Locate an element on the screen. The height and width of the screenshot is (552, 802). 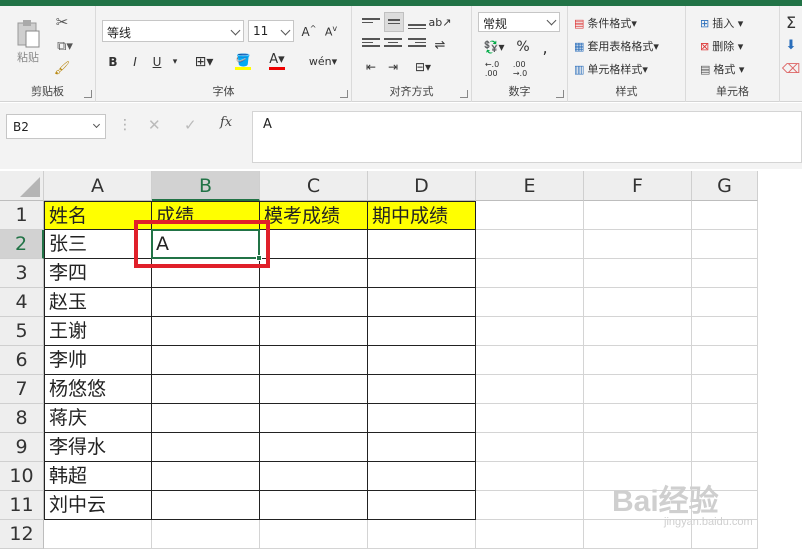
cell-d2 is located at coordinates (422, 244).